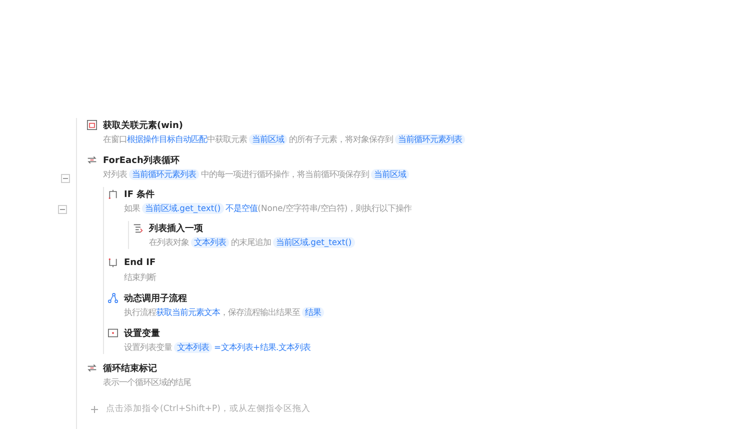  I want to click on plus-icon, so click(94, 409).